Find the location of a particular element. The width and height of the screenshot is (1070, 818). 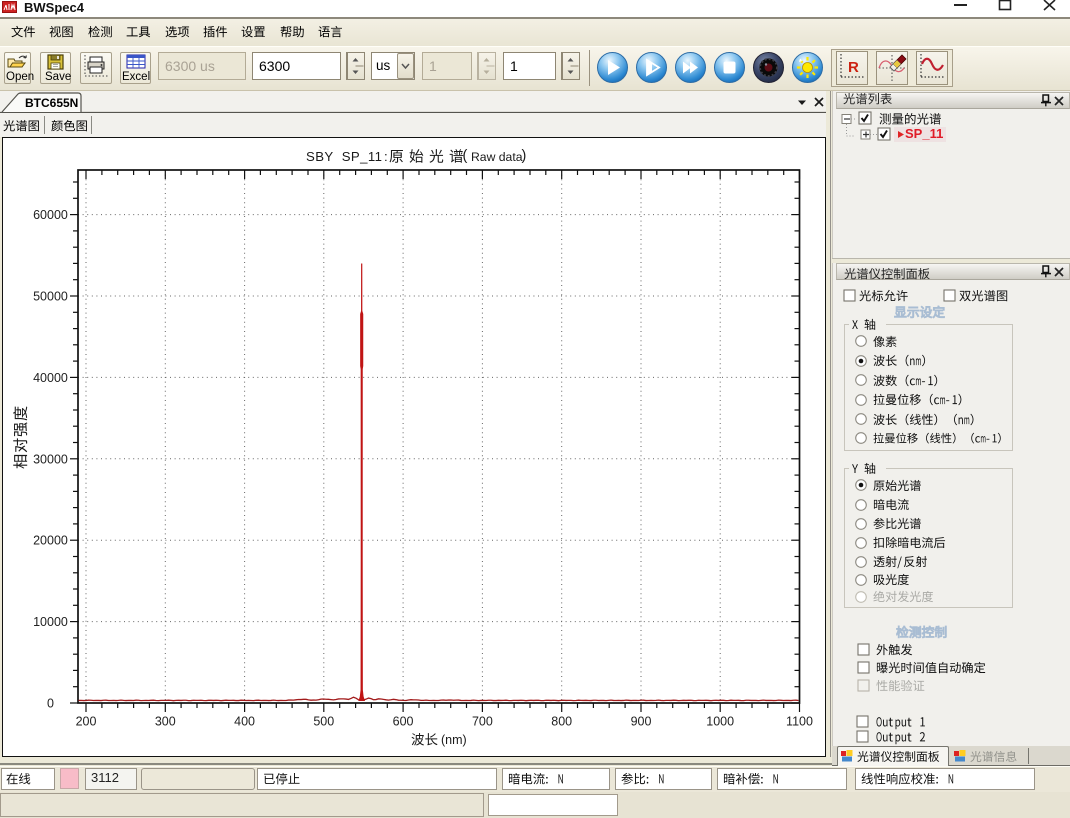

svg-text: 1000 is located at coordinates (720, 722).